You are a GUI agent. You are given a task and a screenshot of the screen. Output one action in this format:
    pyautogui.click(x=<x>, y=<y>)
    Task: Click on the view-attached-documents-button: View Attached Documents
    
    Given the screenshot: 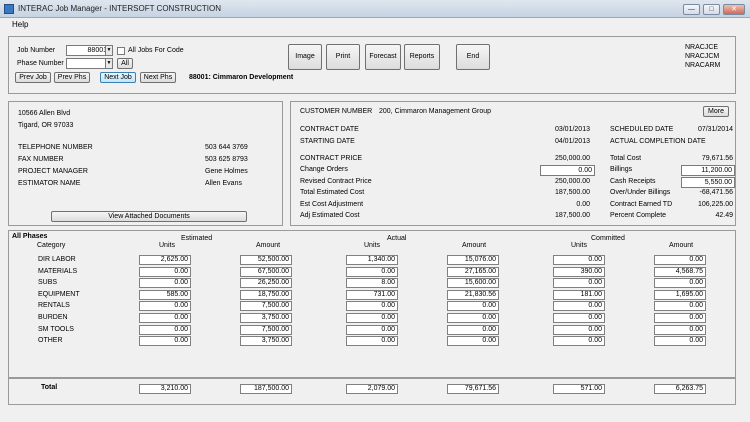 What is the action you would take?
    pyautogui.click(x=149, y=216)
    